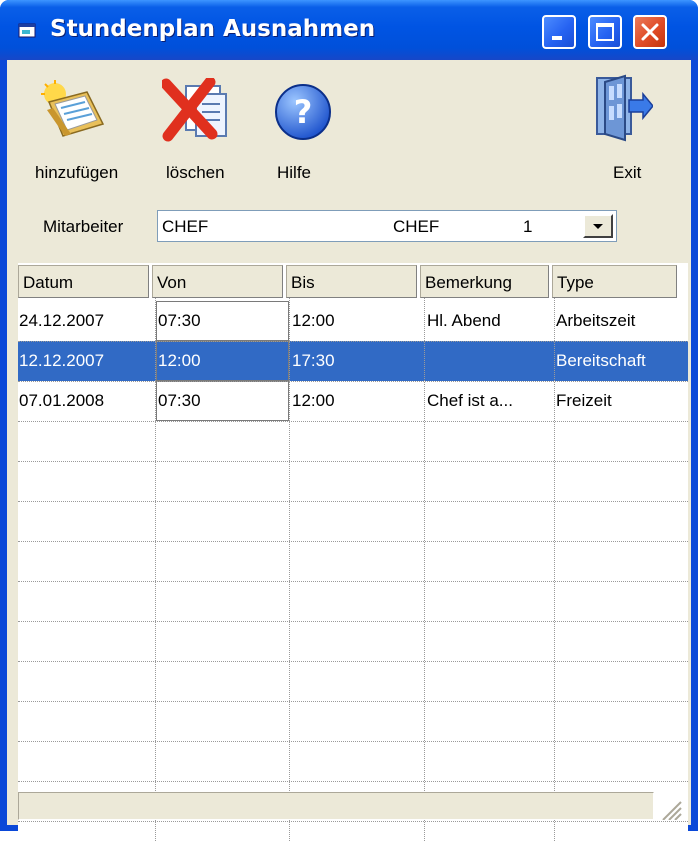 The height and width of the screenshot is (841, 698). I want to click on minimize-icon, so click(557, 38).